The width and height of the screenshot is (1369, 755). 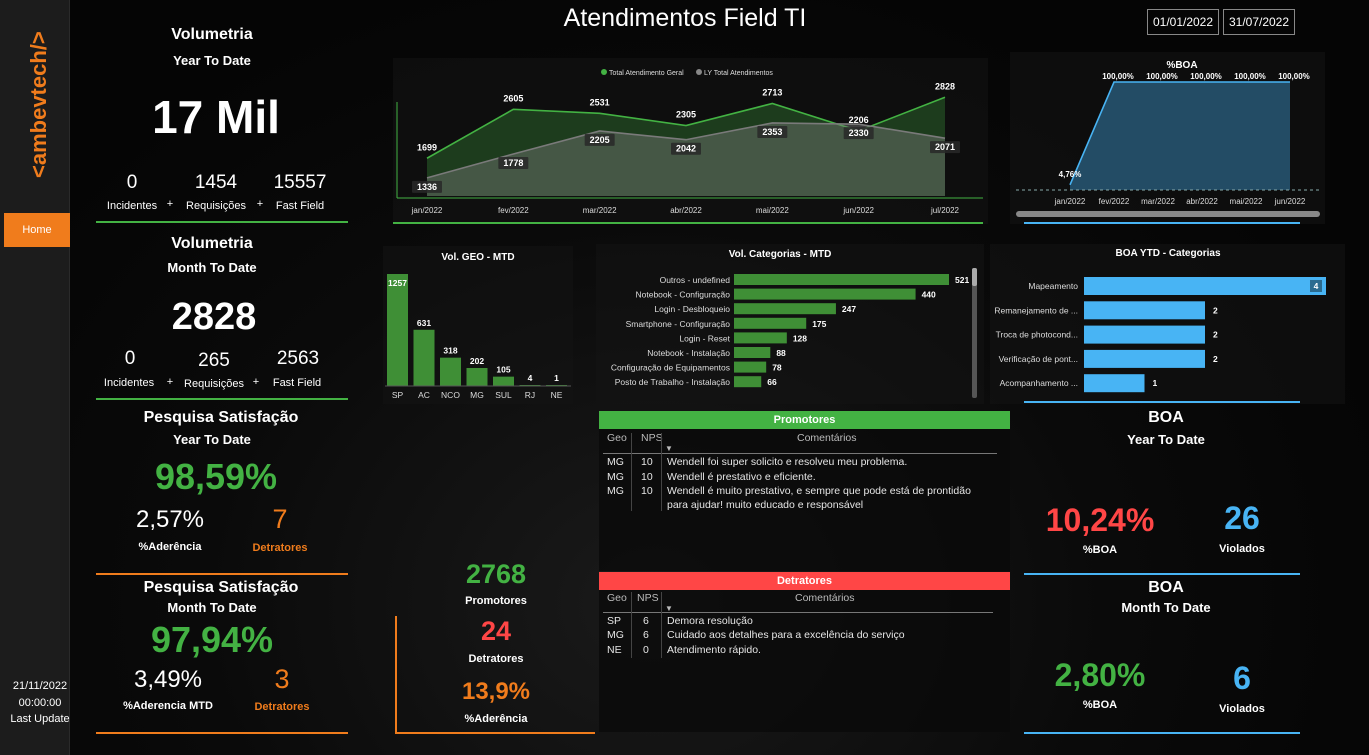 What do you see at coordinates (132, 206) in the screenshot?
I see `incidentes-label: Incidentes` at bounding box center [132, 206].